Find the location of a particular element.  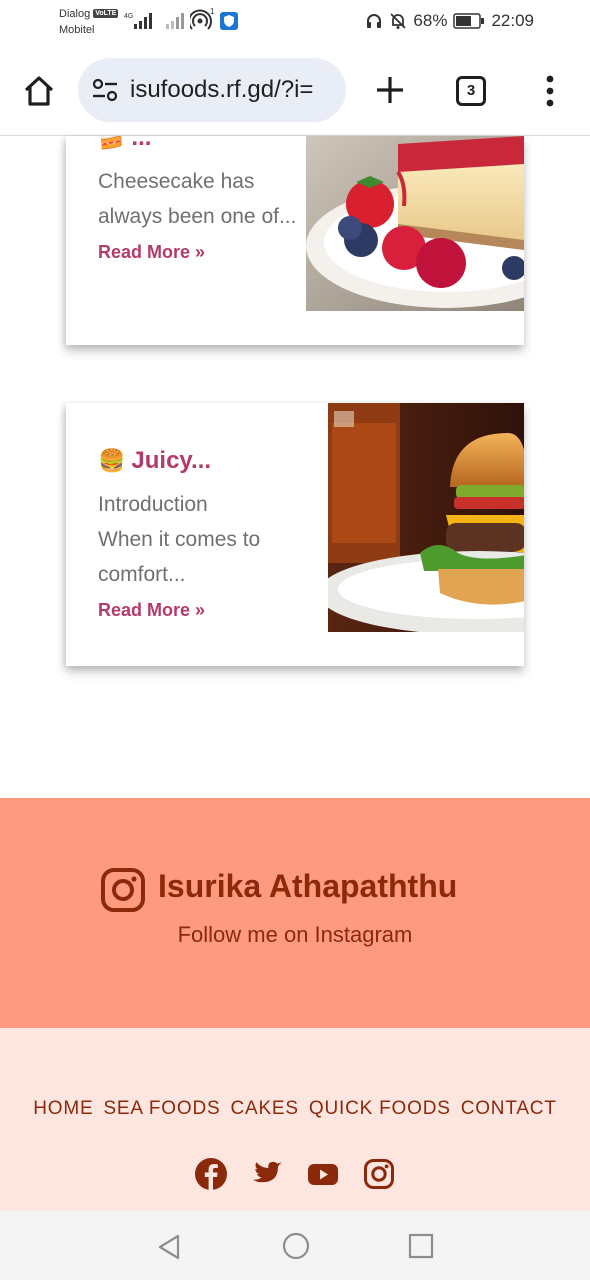

status-right: 68% 22:09 is located at coordinates (449, 21).